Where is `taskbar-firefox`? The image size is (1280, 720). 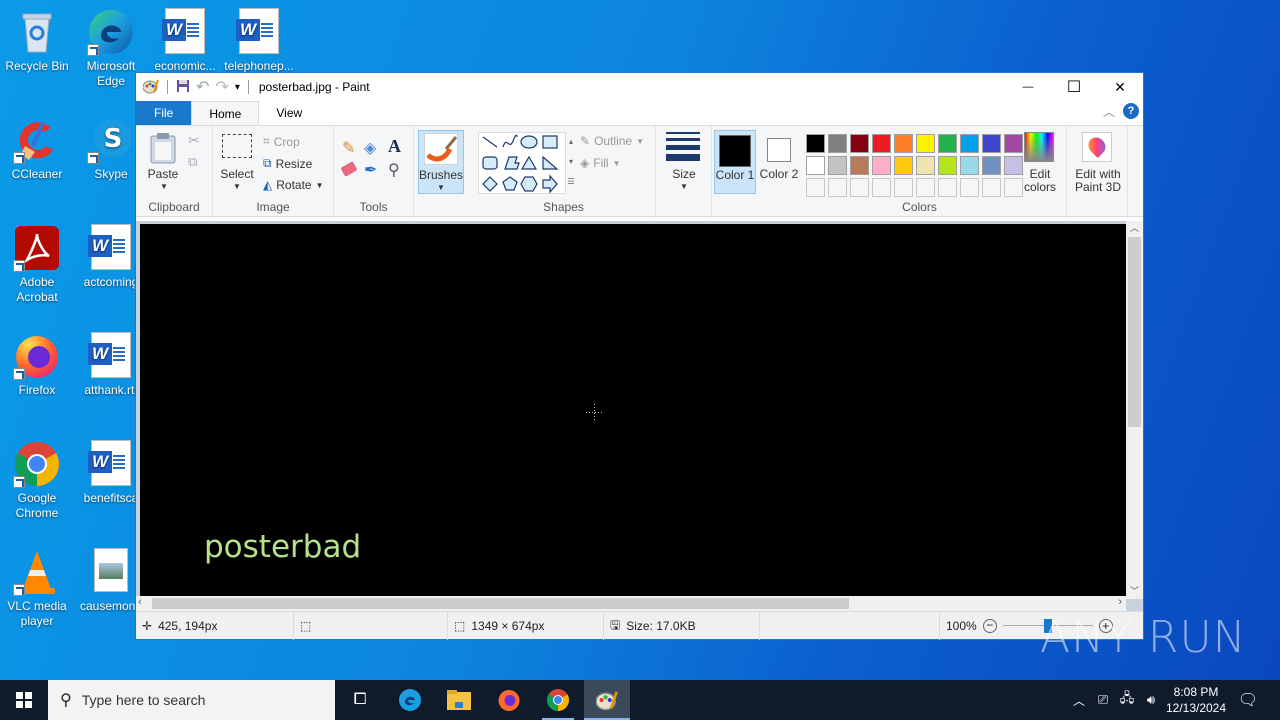 taskbar-firefox is located at coordinates (509, 700).